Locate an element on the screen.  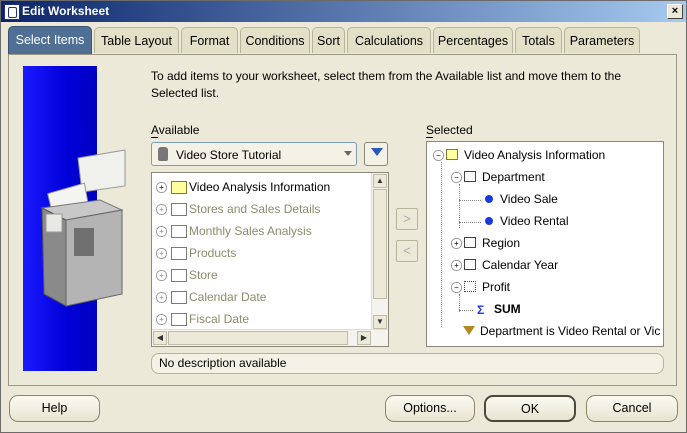
description-box: No description available is located at coordinates (407, 363).